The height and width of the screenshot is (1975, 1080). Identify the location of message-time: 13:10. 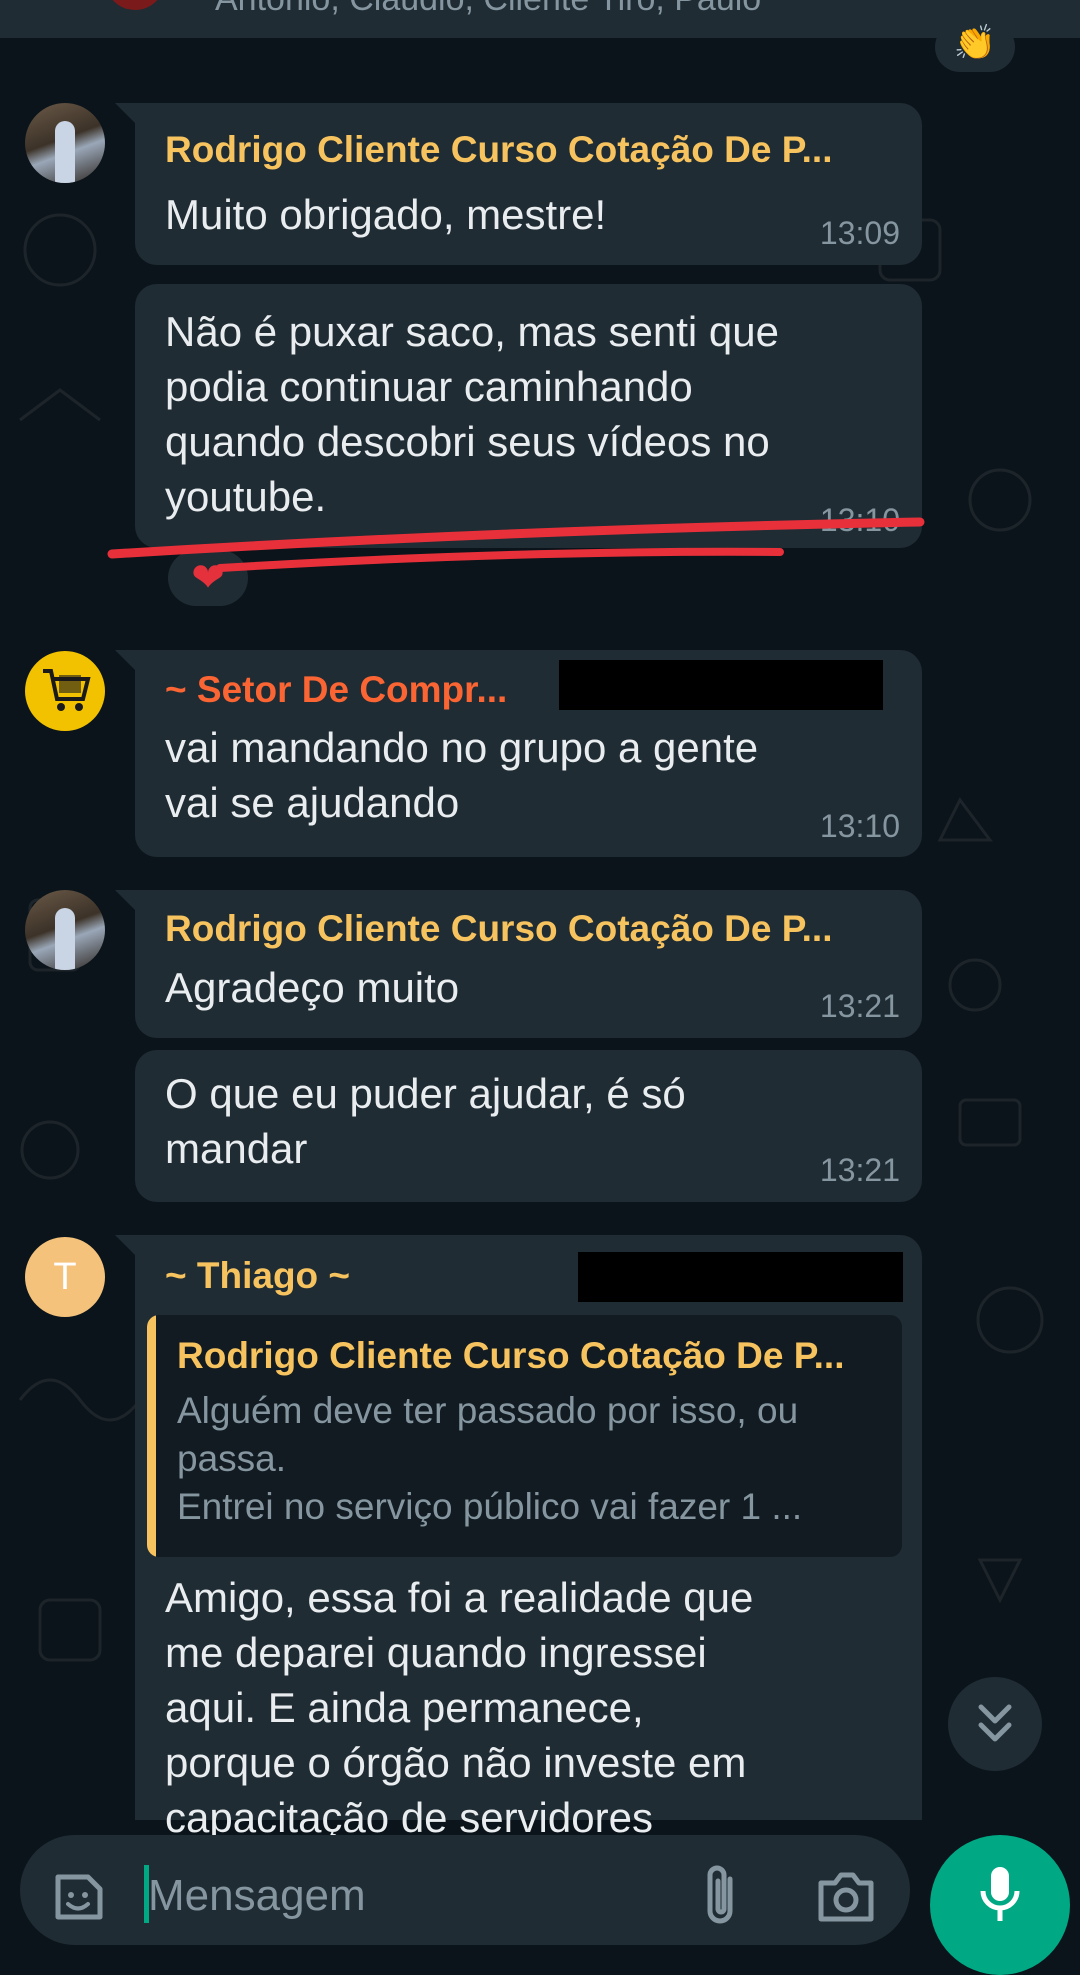
(859, 826).